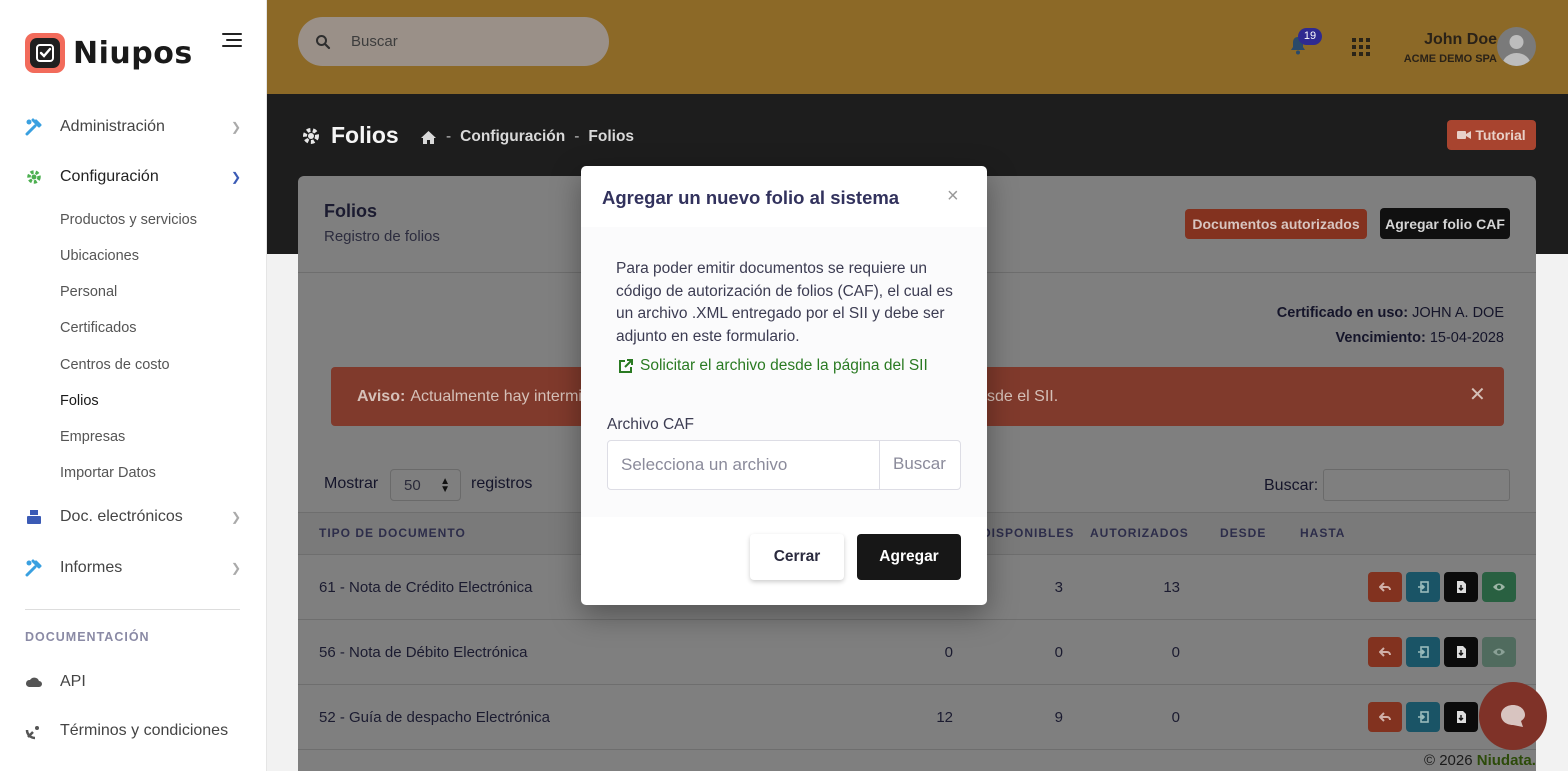 This screenshot has width=1568, height=771. I want to click on sidebar-divider, so click(132, 609).